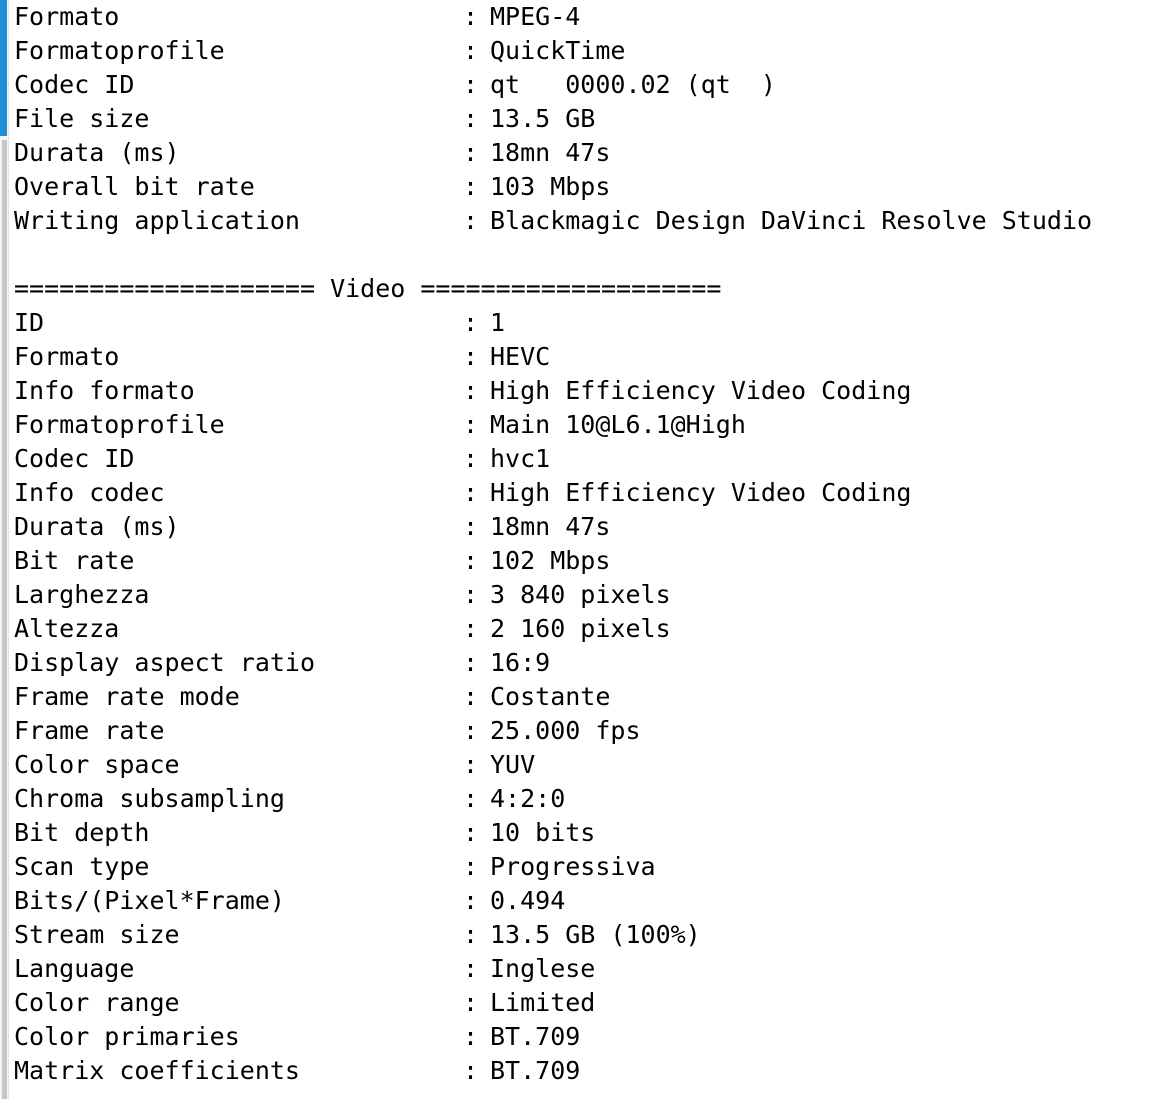 This screenshot has width=1165, height=1099. What do you see at coordinates (595, 934) in the screenshot?
I see `info-value: 13.5 GB (100%)` at bounding box center [595, 934].